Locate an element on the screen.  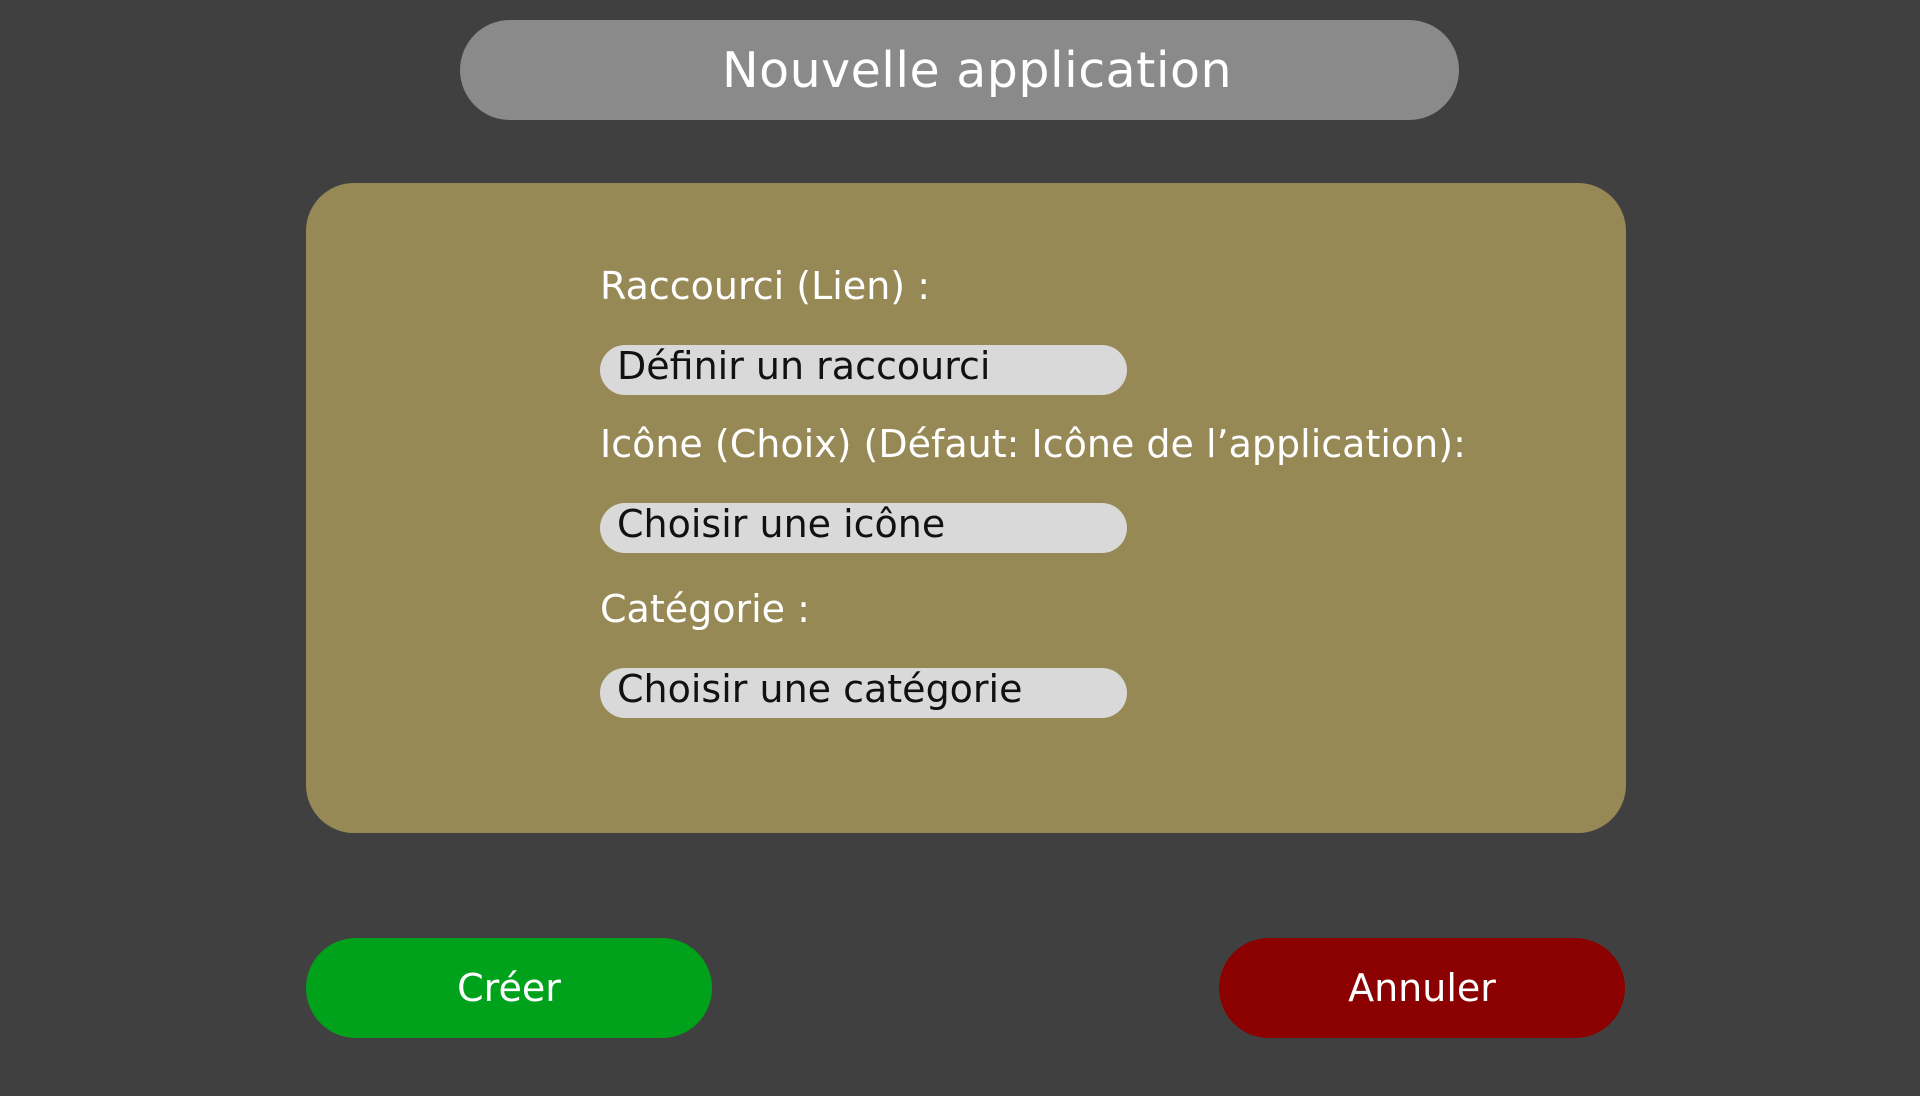
shortcut-label: Raccourci (Lien) : is located at coordinates (765, 286).